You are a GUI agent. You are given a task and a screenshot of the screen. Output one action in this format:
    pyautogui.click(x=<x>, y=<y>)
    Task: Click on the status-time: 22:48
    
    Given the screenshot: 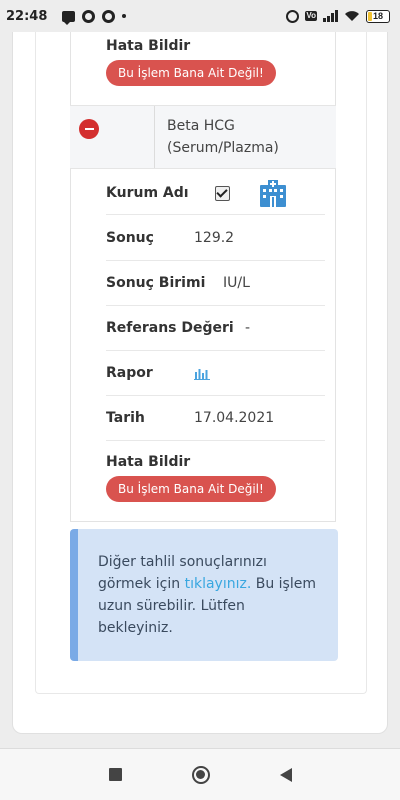 What is the action you would take?
    pyautogui.click(x=27, y=16)
    